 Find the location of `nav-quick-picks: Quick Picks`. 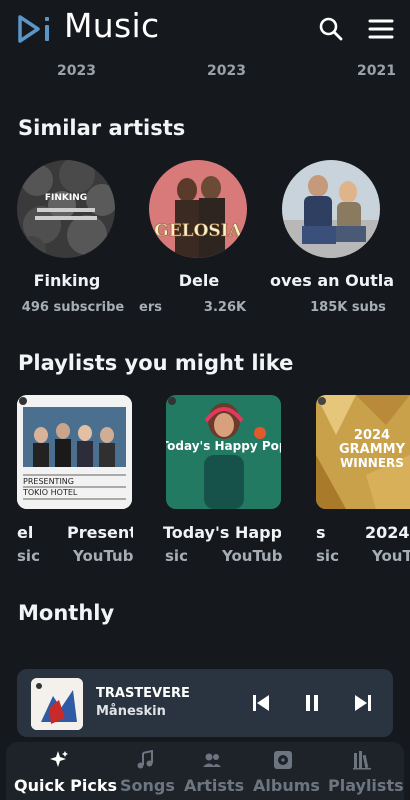

nav-quick-picks: Quick Picks is located at coordinates (62, 771).